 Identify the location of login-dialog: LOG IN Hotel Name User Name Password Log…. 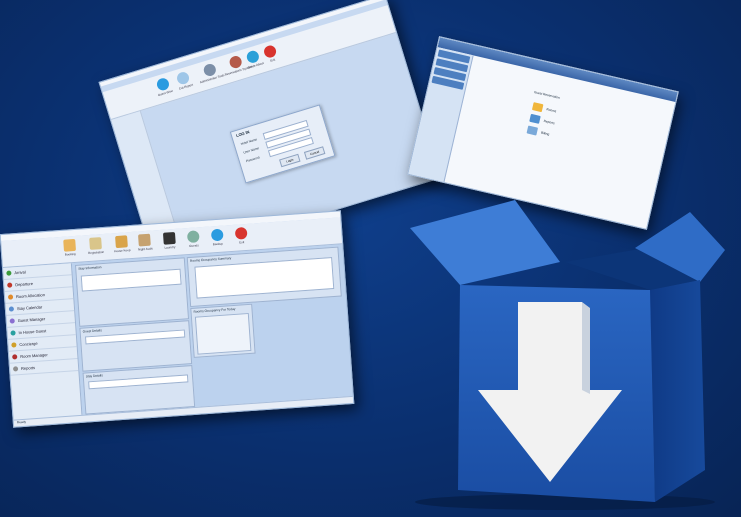
(282, 144).